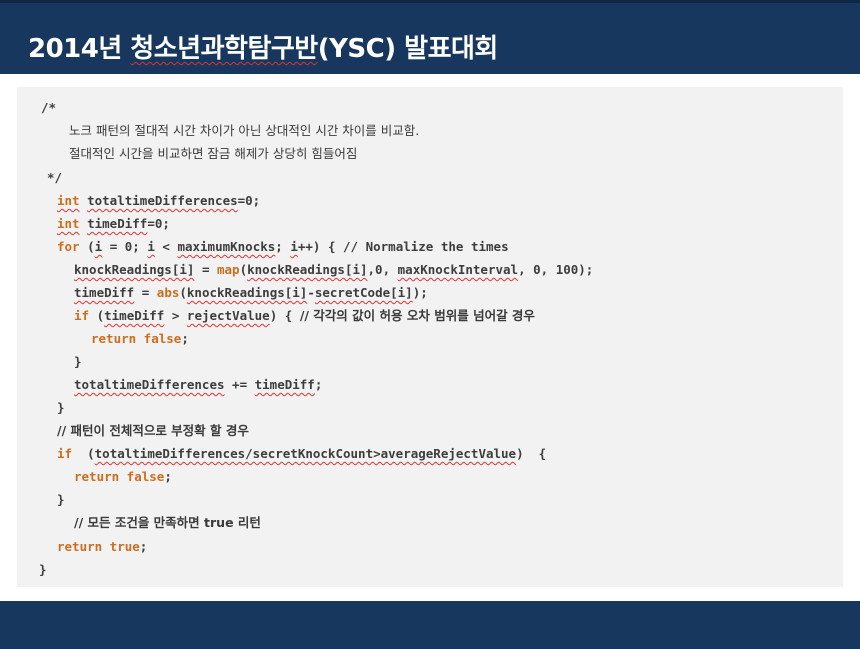  What do you see at coordinates (167, 522) in the screenshot?
I see `code-line-15: // 모든 조건을 만족하면 true 리턴` at bounding box center [167, 522].